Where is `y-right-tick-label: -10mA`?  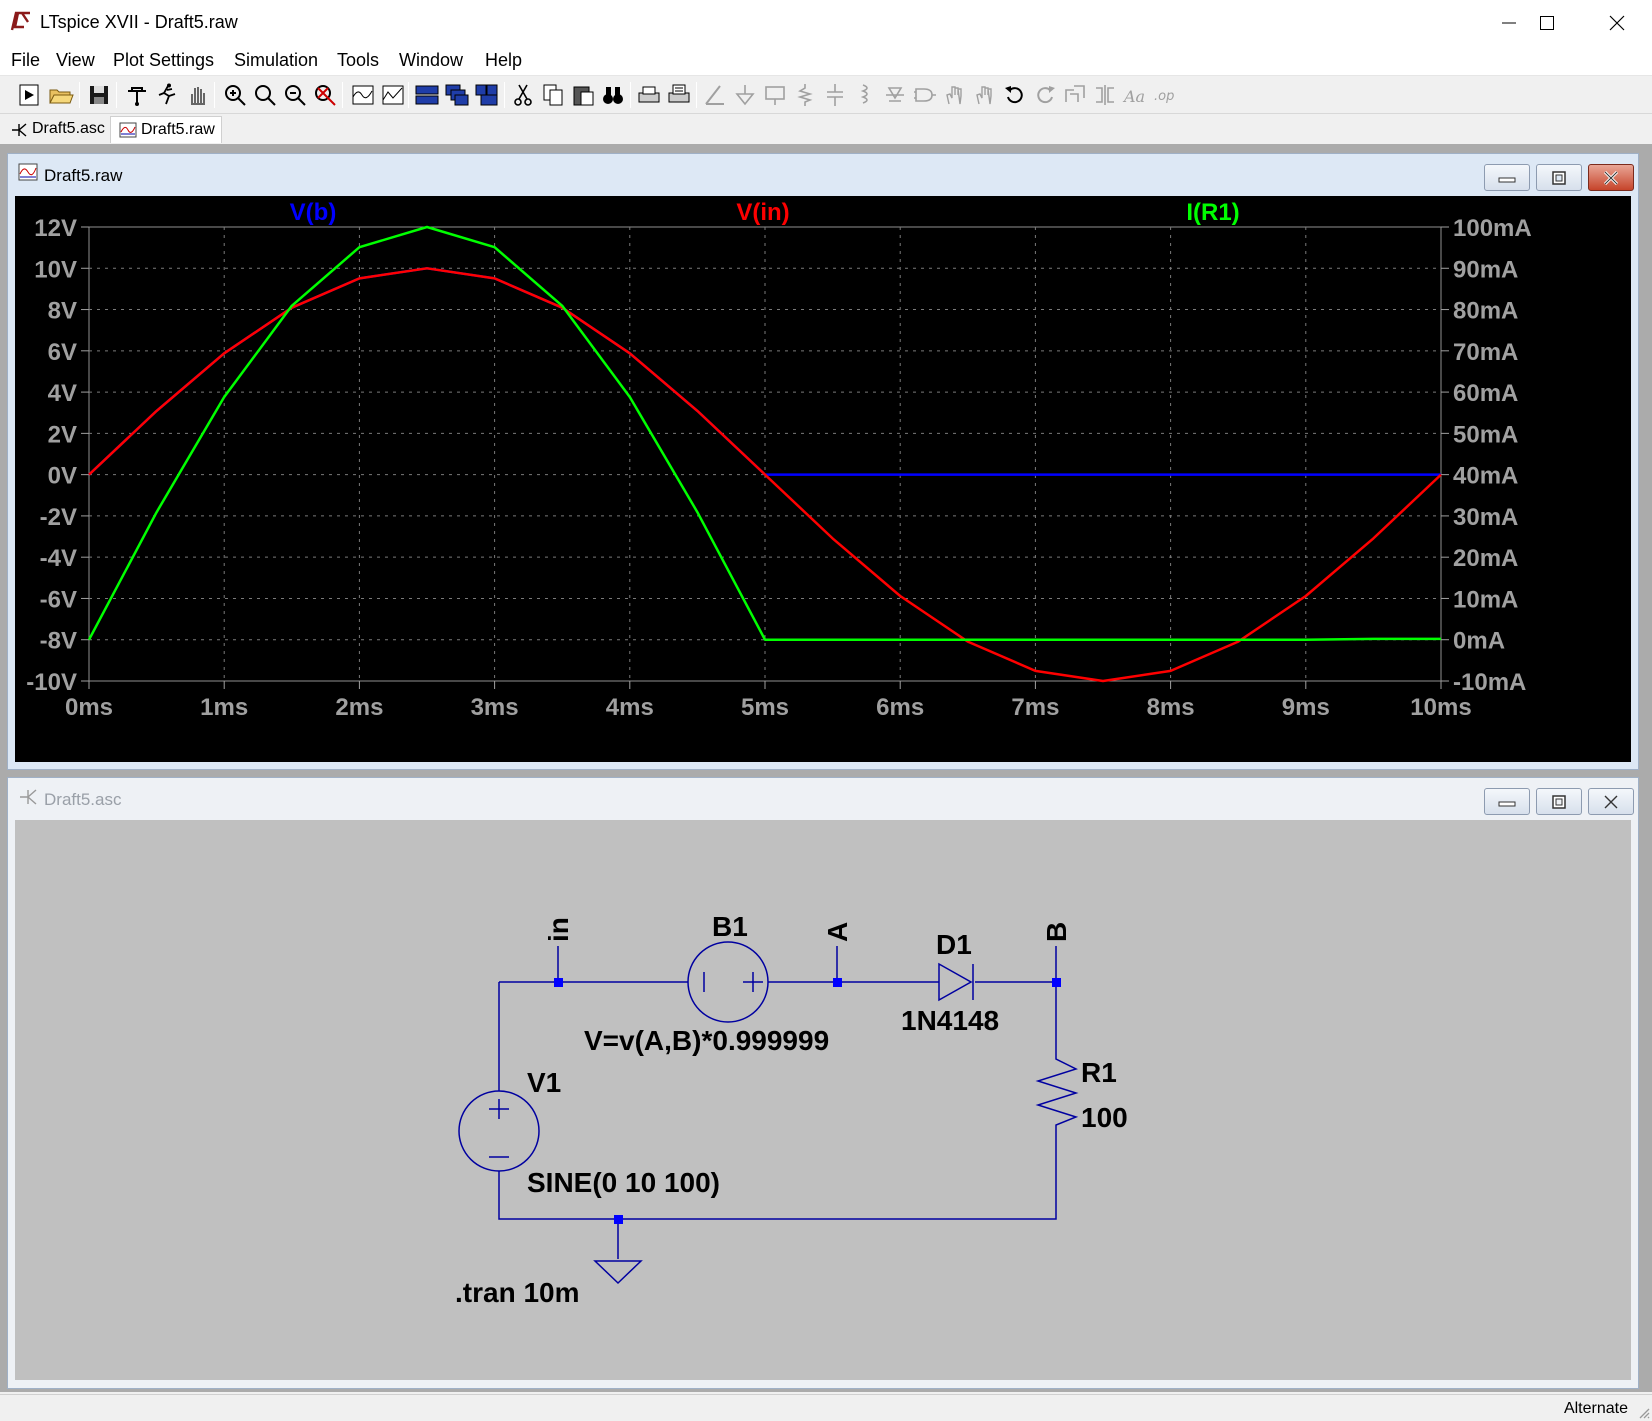
y-right-tick-label: -10mA is located at coordinates (1489, 682).